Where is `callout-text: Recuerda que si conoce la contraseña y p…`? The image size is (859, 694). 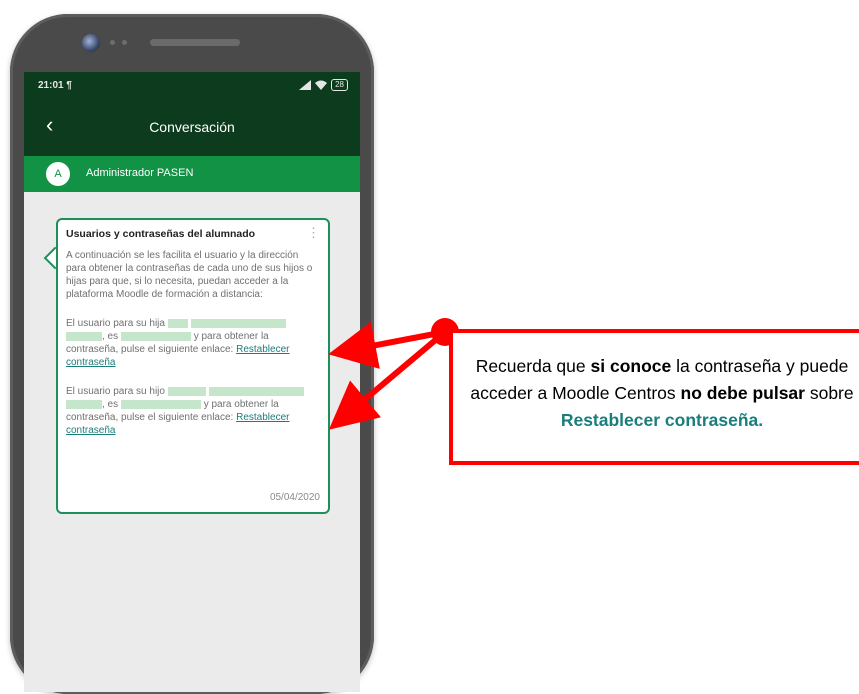
callout-text: Recuerda que si conoce la contraseña y p… is located at coordinates (662, 393).